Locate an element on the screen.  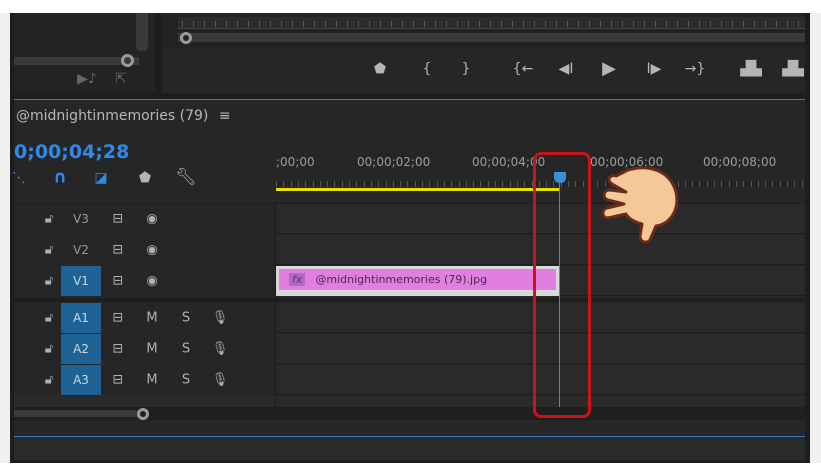
track-target-toggle: A3 is located at coordinates (81, 380).